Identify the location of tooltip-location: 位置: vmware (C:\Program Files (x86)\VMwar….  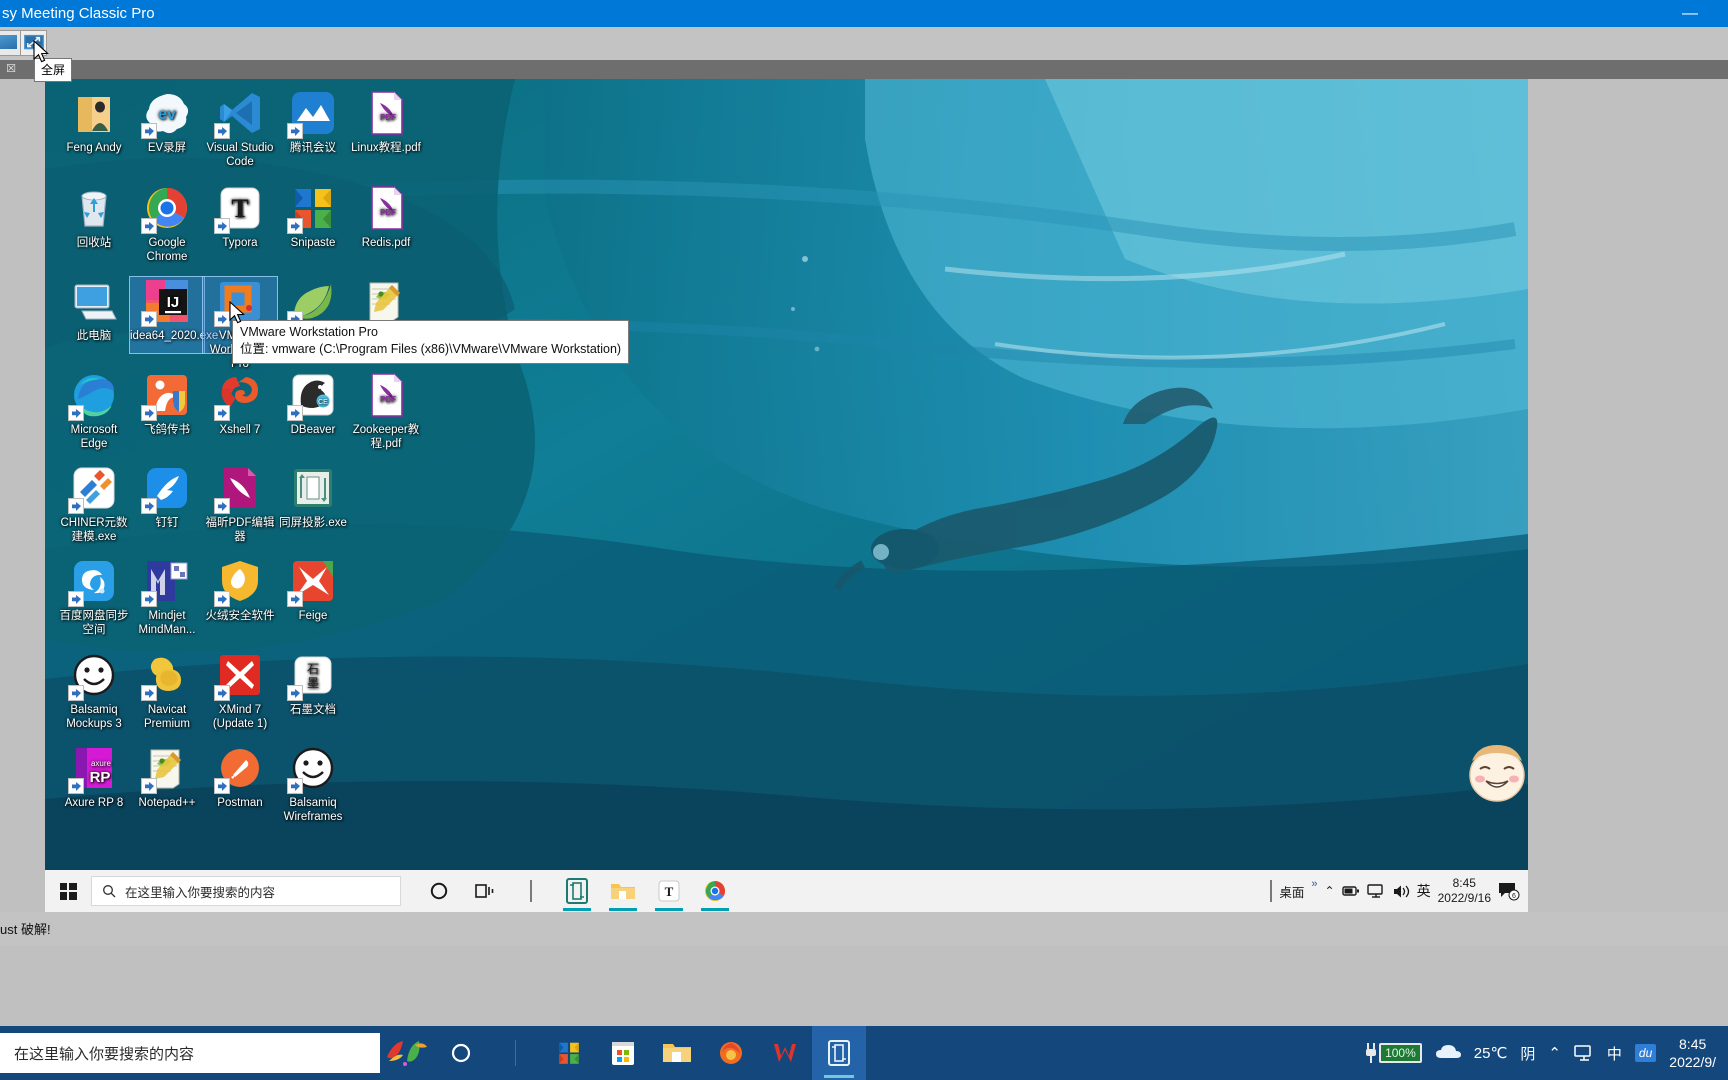
(431, 349).